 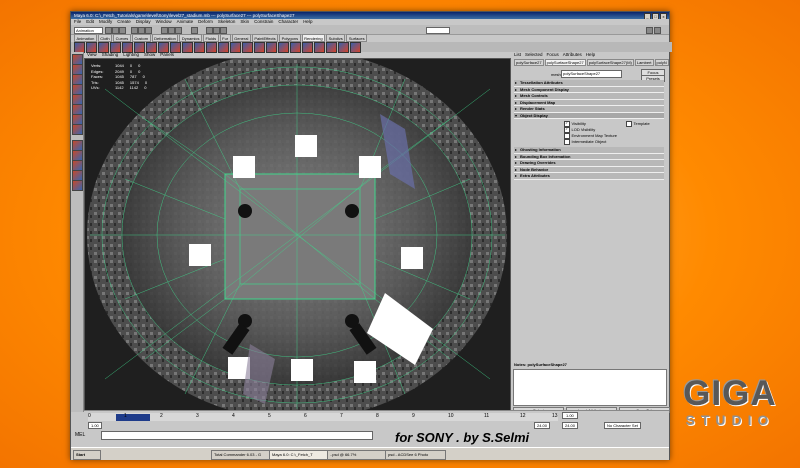 What do you see at coordinates (119, 87) in the screenshot?
I see `hud-row: UVs: 1142 1142 0` at bounding box center [119, 87].